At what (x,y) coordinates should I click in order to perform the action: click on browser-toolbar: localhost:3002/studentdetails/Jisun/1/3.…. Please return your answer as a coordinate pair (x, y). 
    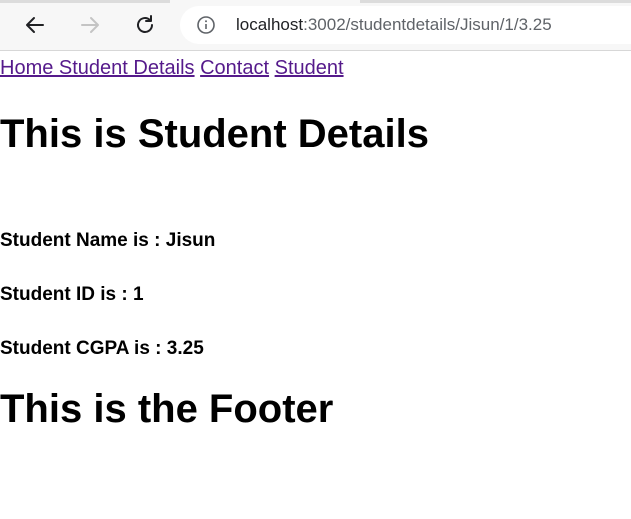
    Looking at the image, I should click on (315, 25).